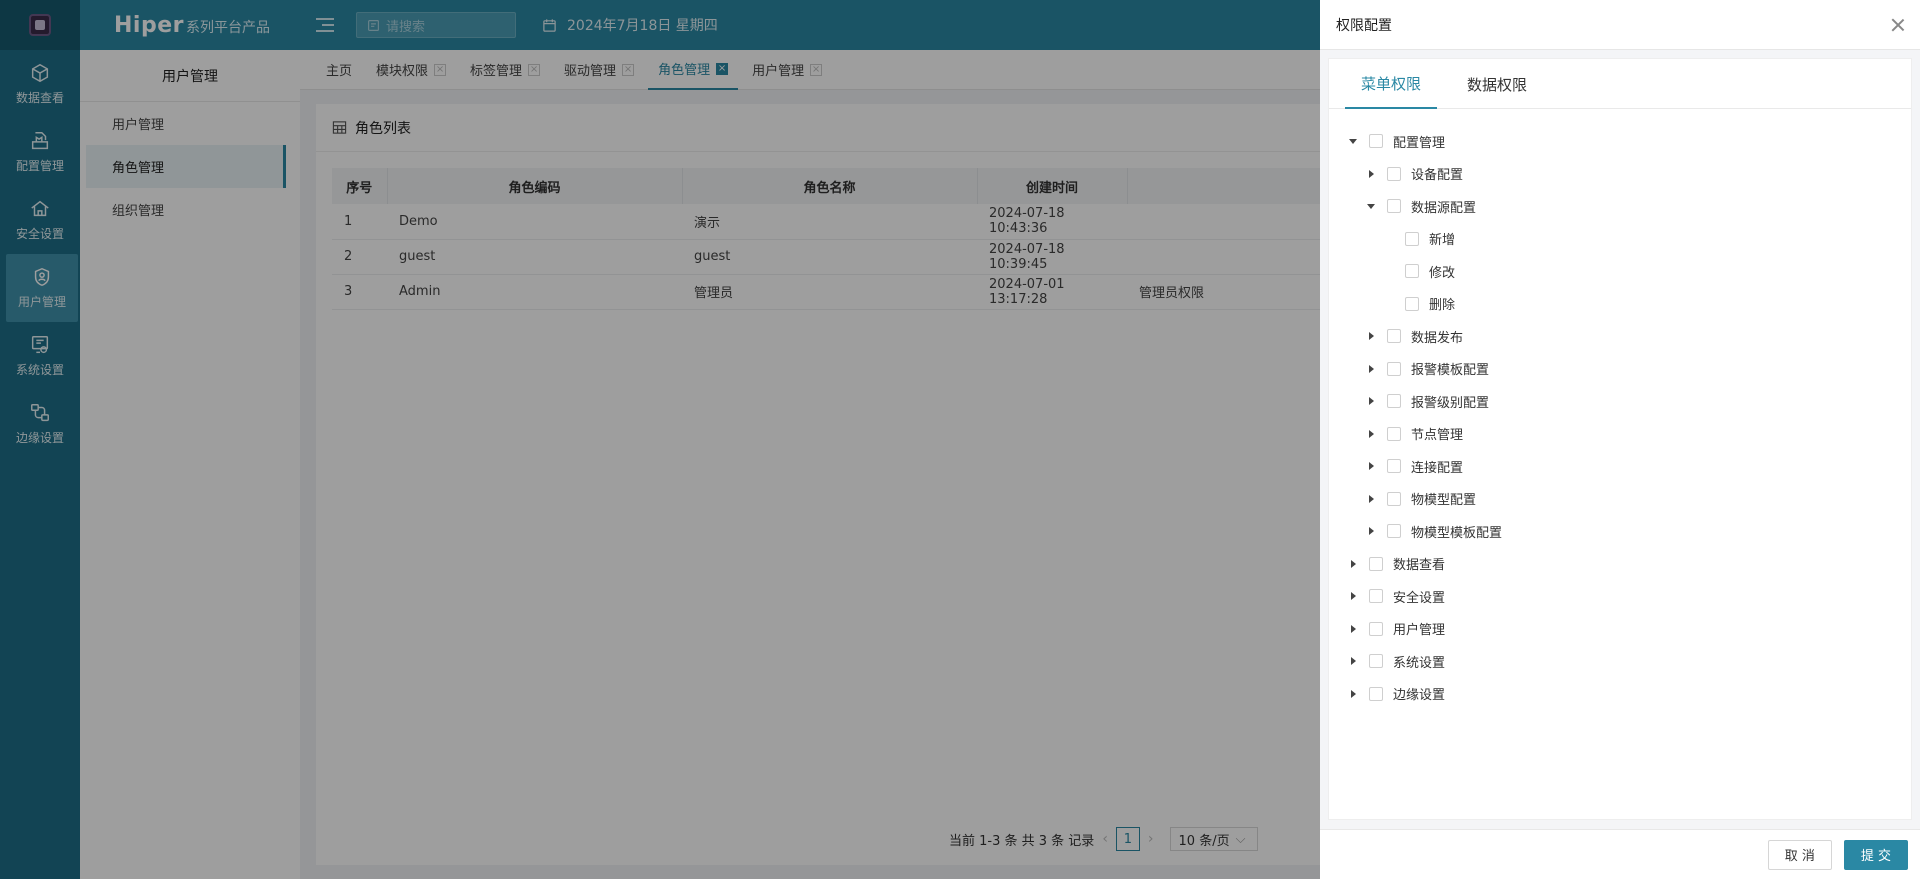 The height and width of the screenshot is (879, 1920). What do you see at coordinates (1875, 854) in the screenshot?
I see `submit-button: 提 交` at bounding box center [1875, 854].